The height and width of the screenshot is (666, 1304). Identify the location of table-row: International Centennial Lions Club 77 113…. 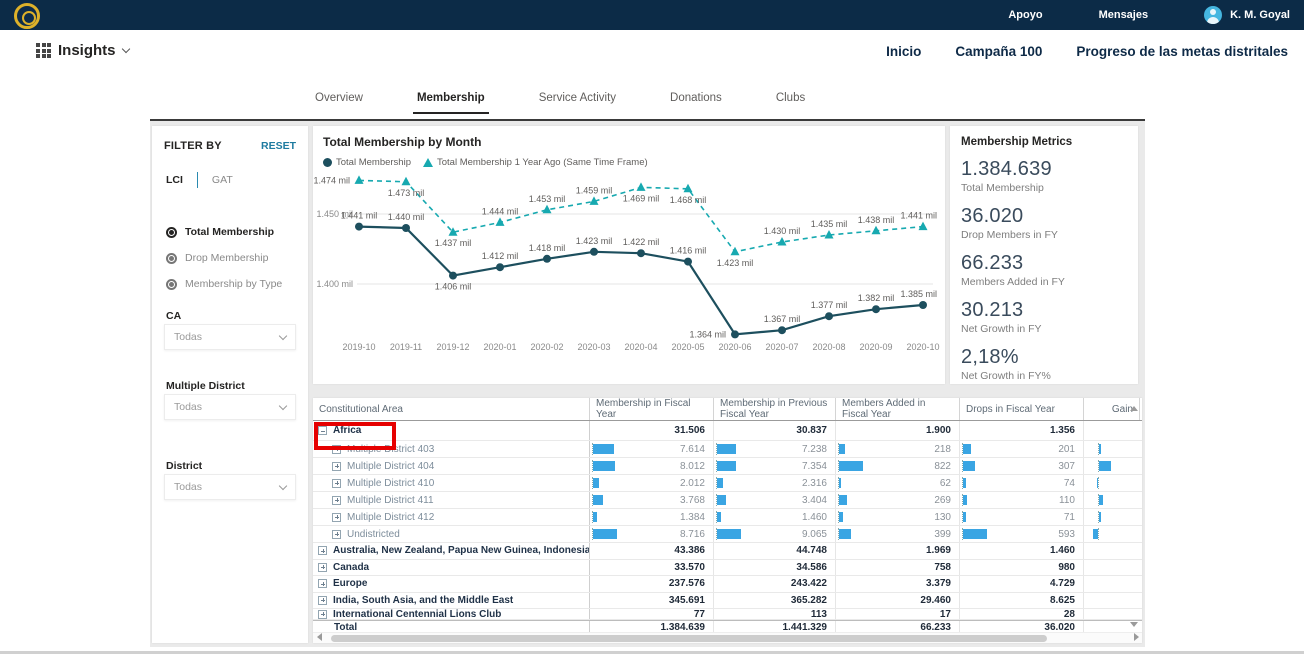
(727, 614).